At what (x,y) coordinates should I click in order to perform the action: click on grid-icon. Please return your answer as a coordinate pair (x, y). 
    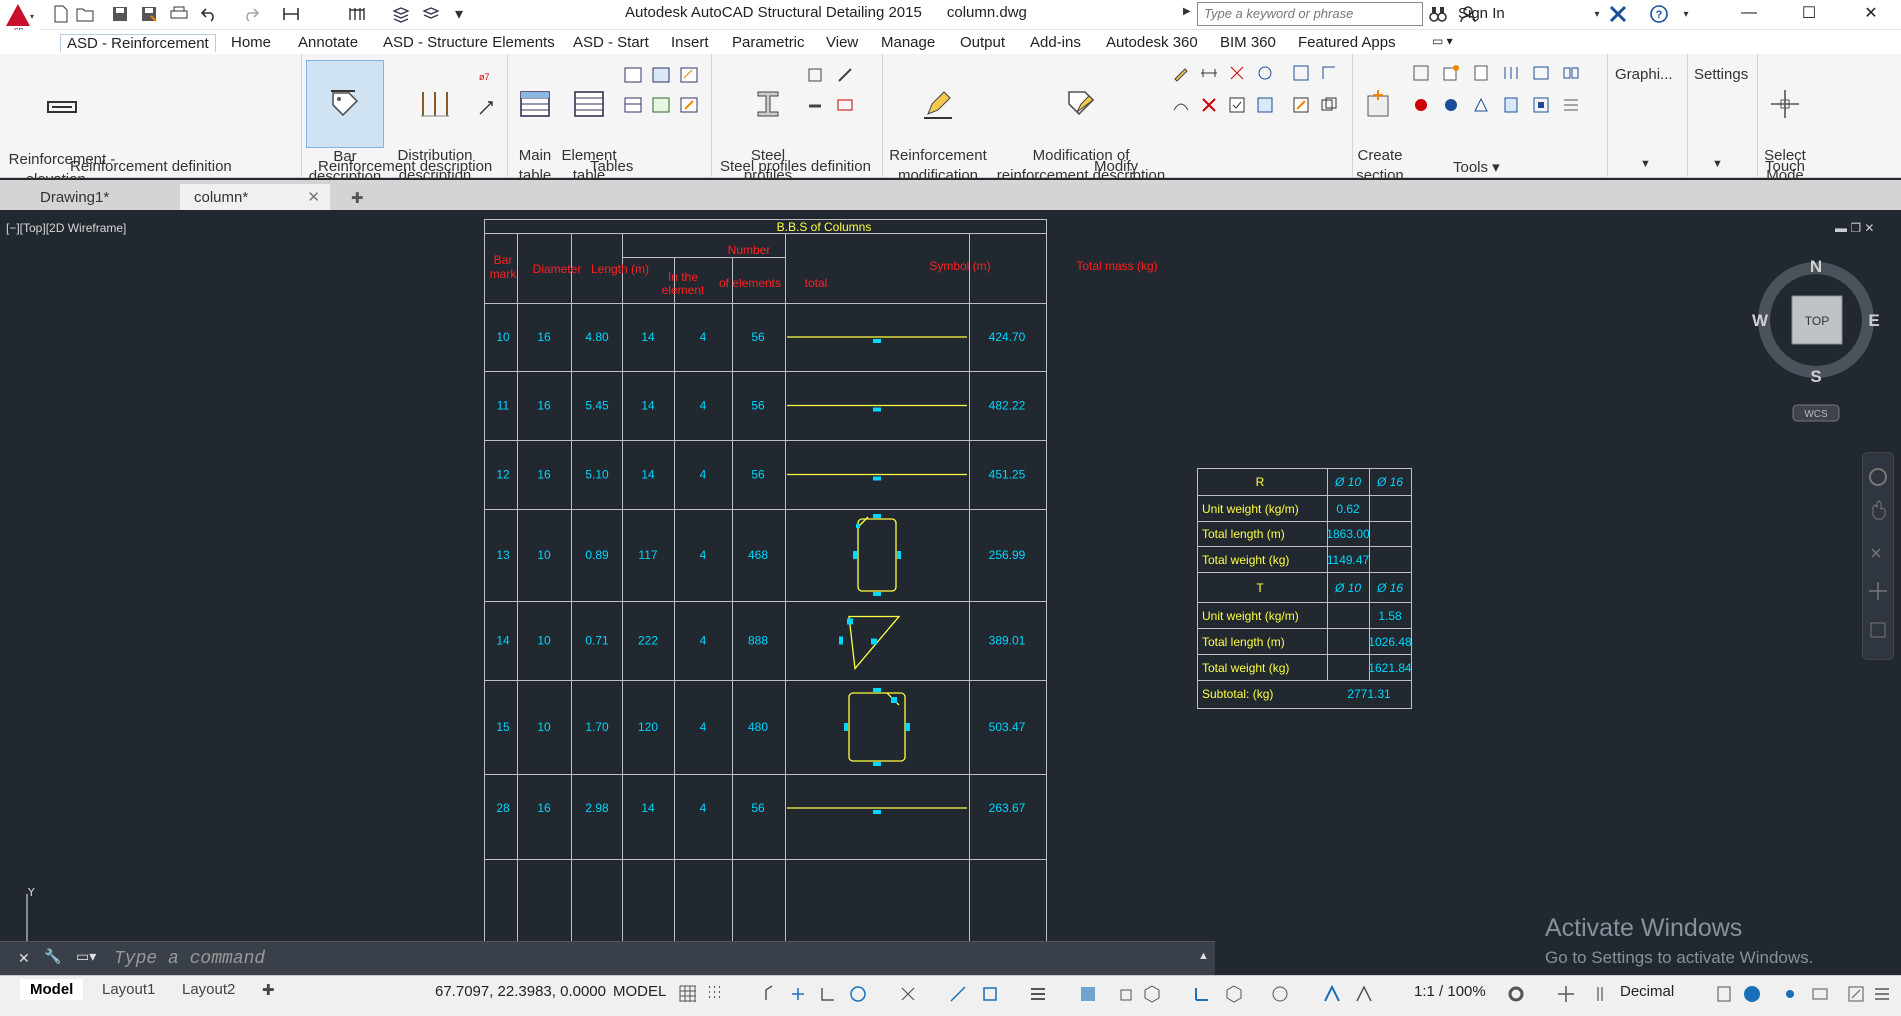
    Looking at the image, I should click on (688, 994).